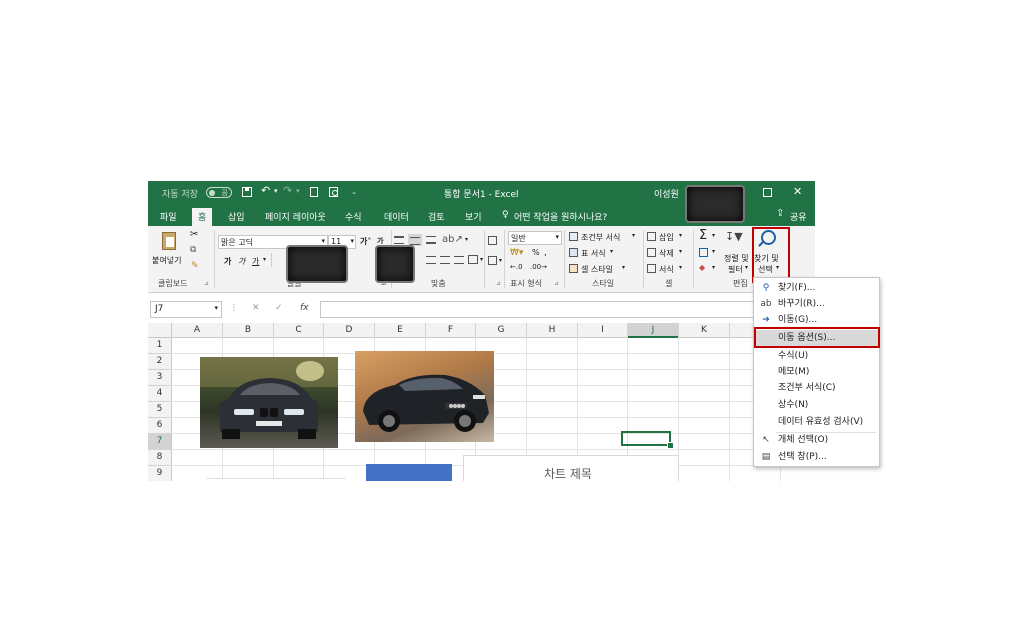 The width and height of the screenshot is (1024, 640). I want to click on undo-icon: ↶, so click(265, 190).